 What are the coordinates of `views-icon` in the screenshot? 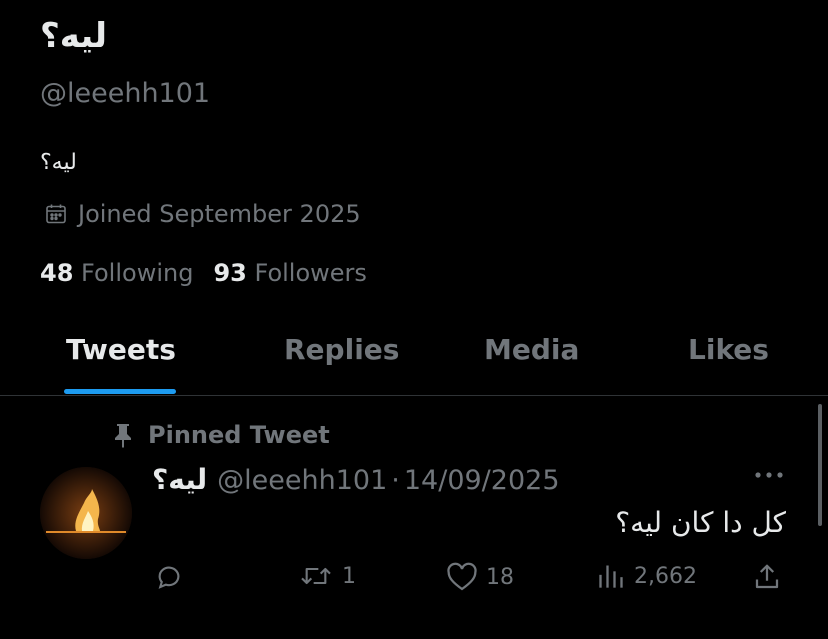 It's located at (611, 576).